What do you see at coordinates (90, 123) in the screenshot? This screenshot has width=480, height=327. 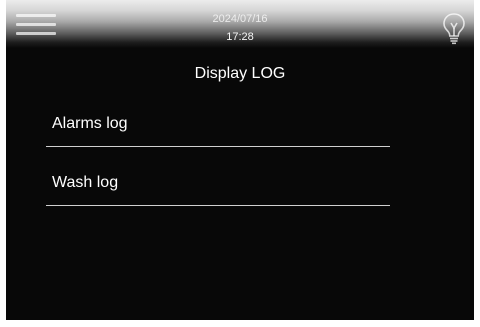 I see `alarms-log-label: Alarms log` at bounding box center [90, 123].